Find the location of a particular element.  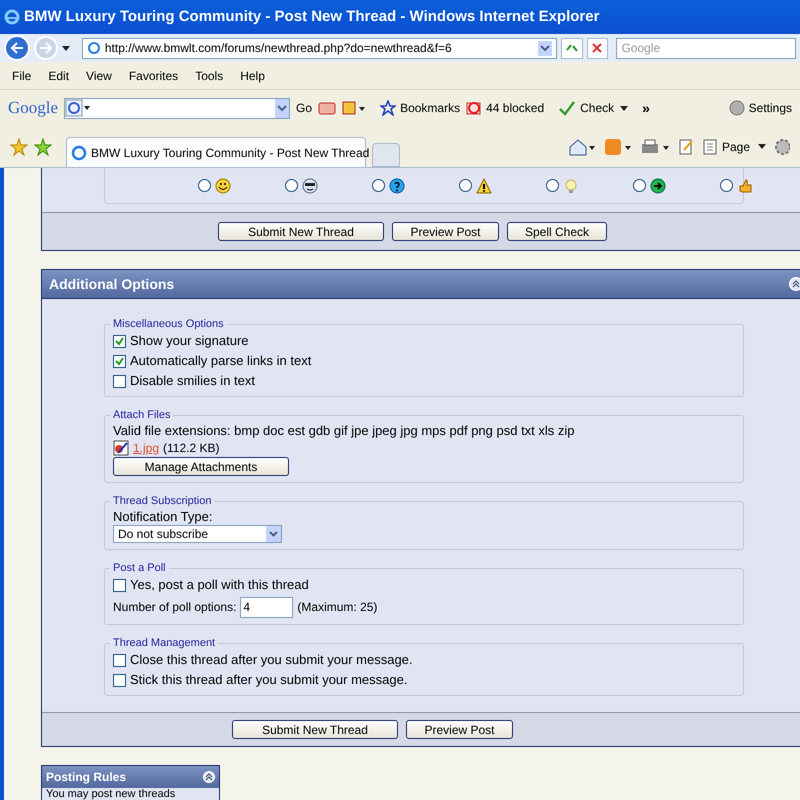

sunglasses-smiley-icon is located at coordinates (310, 186).